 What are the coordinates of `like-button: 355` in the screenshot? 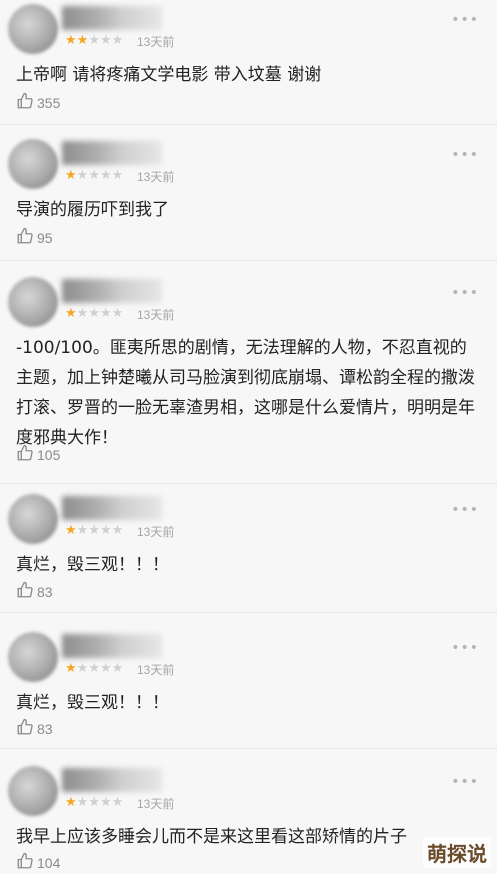 It's located at (38, 102).